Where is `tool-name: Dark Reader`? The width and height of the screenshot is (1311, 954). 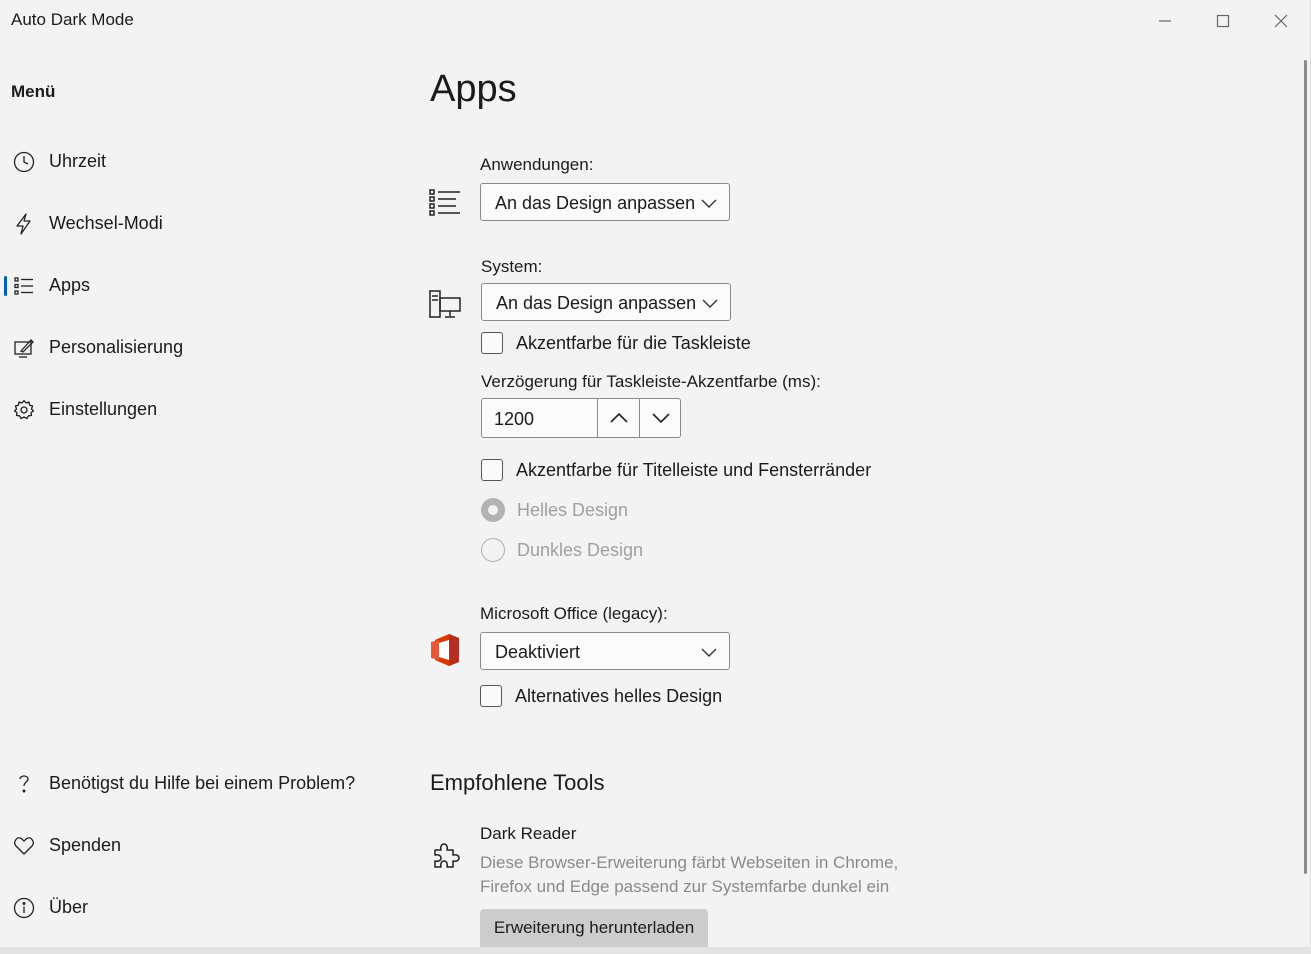 tool-name: Dark Reader is located at coordinates (528, 833).